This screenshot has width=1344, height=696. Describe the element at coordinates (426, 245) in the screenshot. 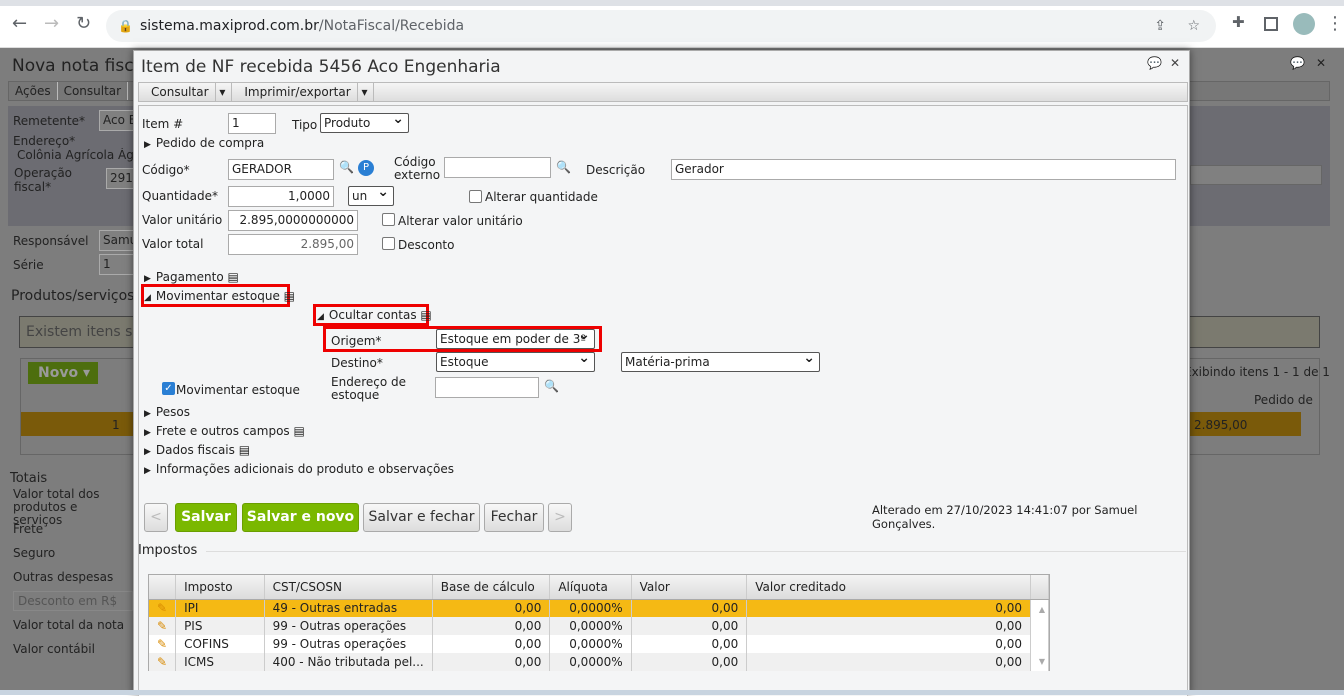

I see `desconto-label: Desconto` at that location.